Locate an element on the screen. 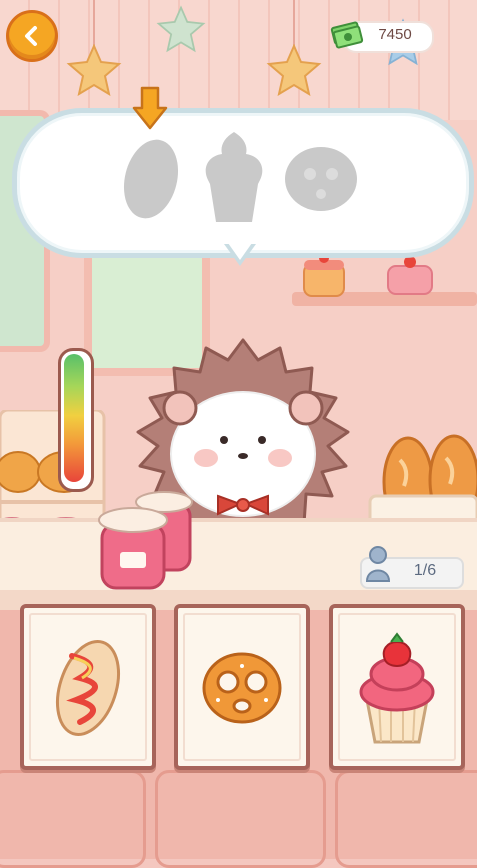 The image size is (477, 868). patience-meter-fill is located at coordinates (74, 418).